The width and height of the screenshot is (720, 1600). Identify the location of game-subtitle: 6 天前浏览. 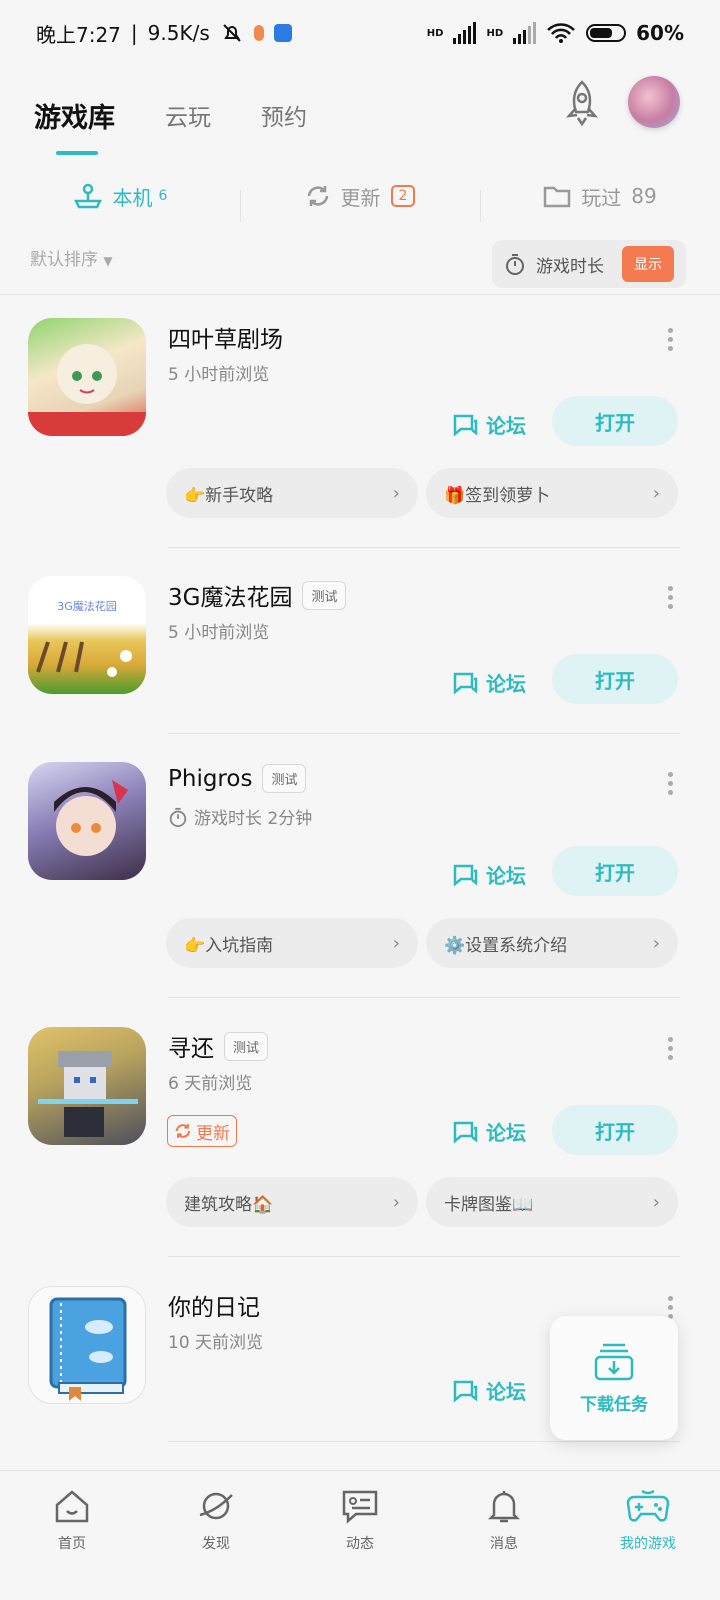
(210, 1084).